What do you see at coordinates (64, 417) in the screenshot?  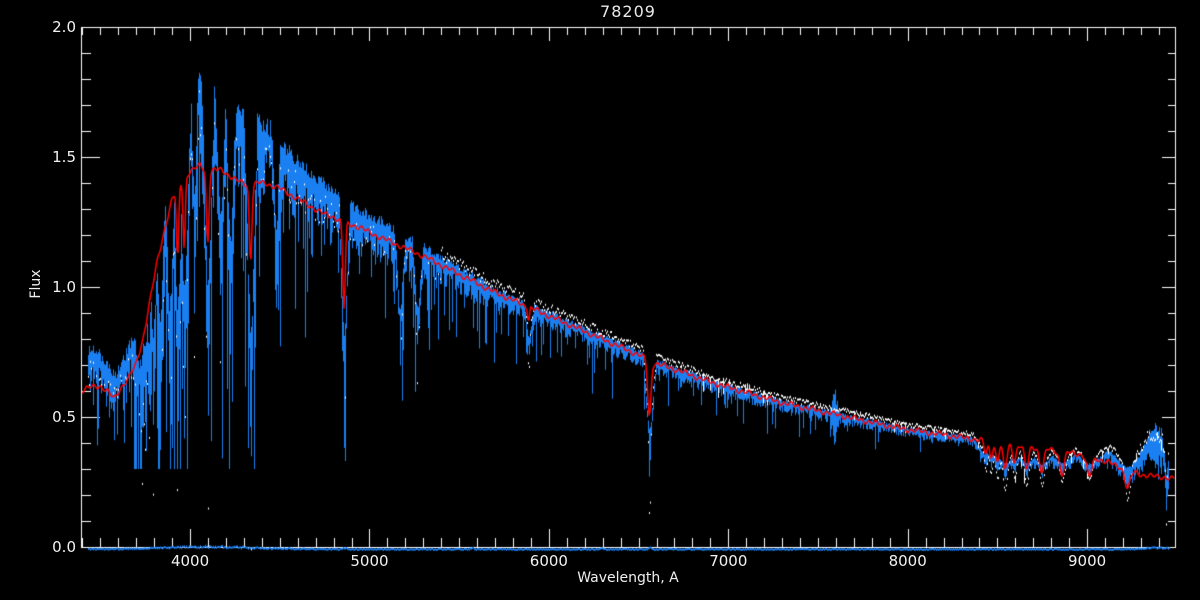 I see `y-tick-label: 0.5` at bounding box center [64, 417].